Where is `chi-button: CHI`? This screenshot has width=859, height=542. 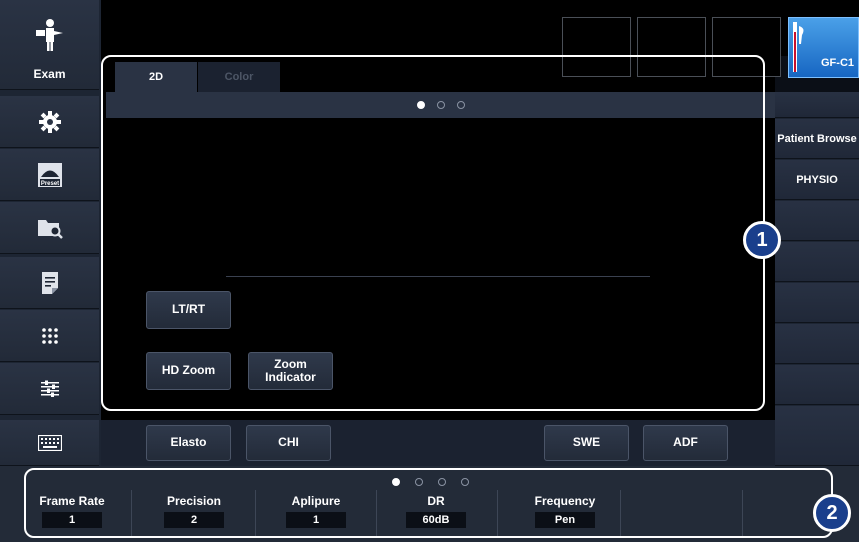
chi-button: CHI is located at coordinates (288, 443).